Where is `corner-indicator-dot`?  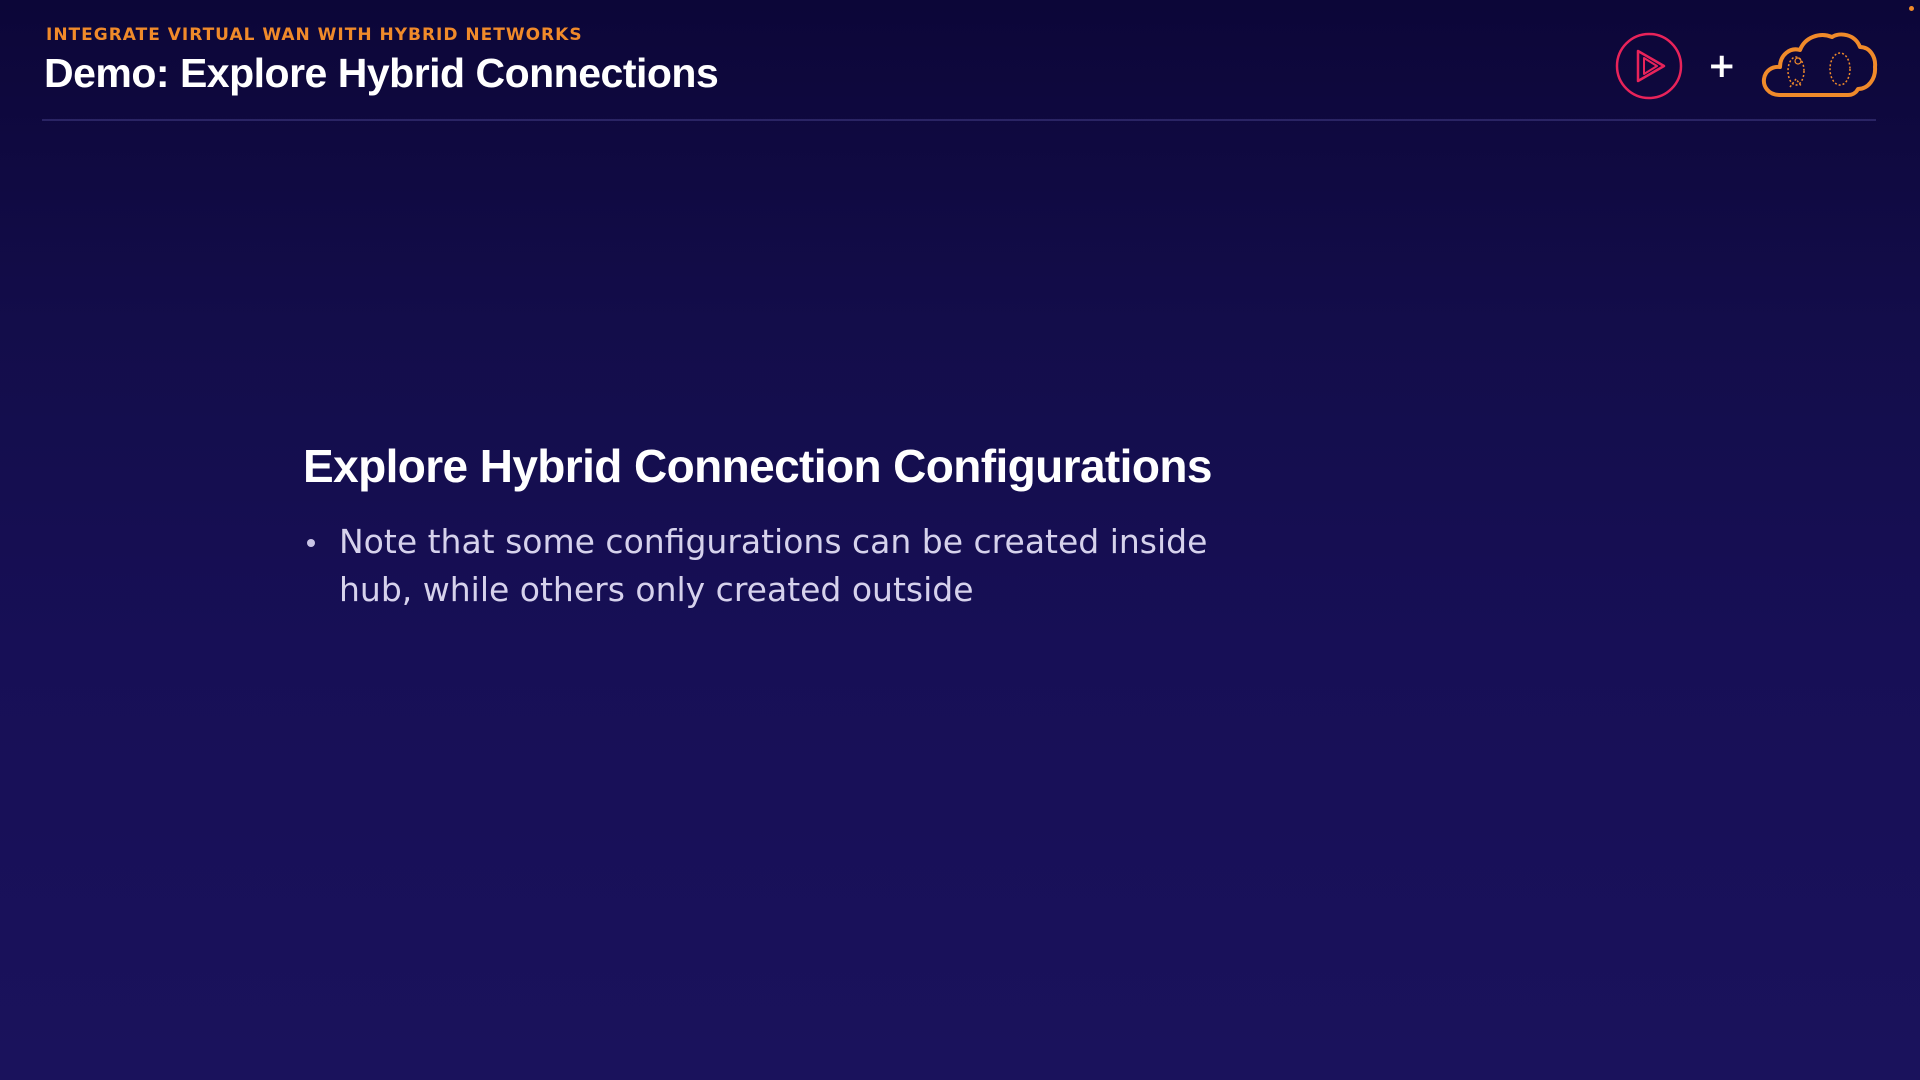
corner-indicator-dot is located at coordinates (1911, 8).